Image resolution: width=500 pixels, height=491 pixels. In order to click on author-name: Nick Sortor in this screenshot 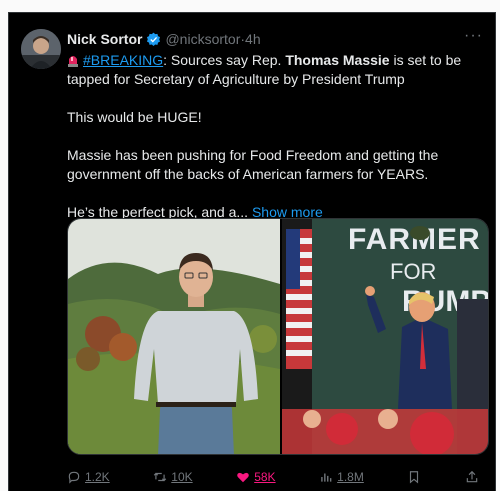, I will do `click(104, 39)`.